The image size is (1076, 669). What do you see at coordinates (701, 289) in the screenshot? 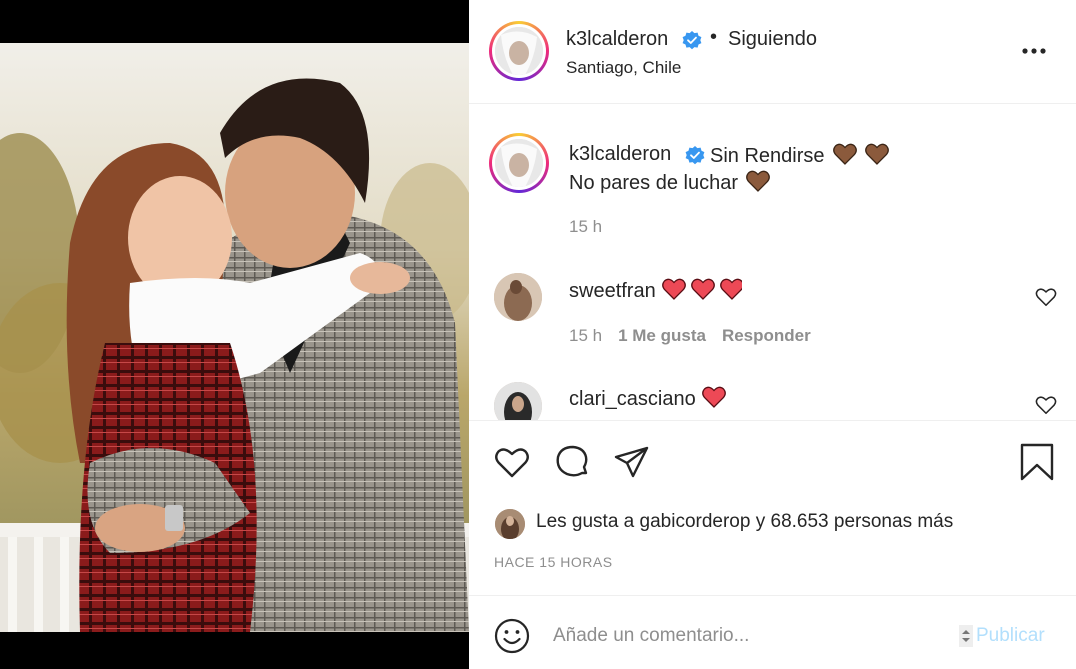
I see `red-hearts-icon` at bounding box center [701, 289].